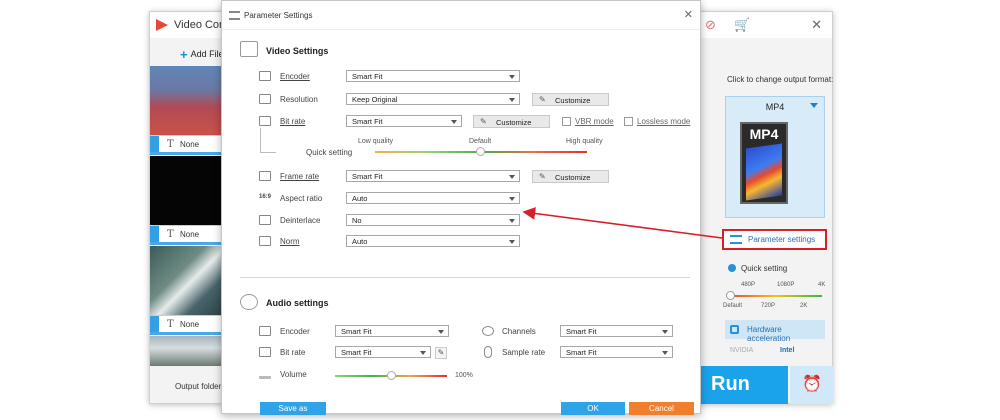 Image resolution: width=1000 pixels, height=420 pixels. I want to click on tick-label: Default, so click(733, 306).